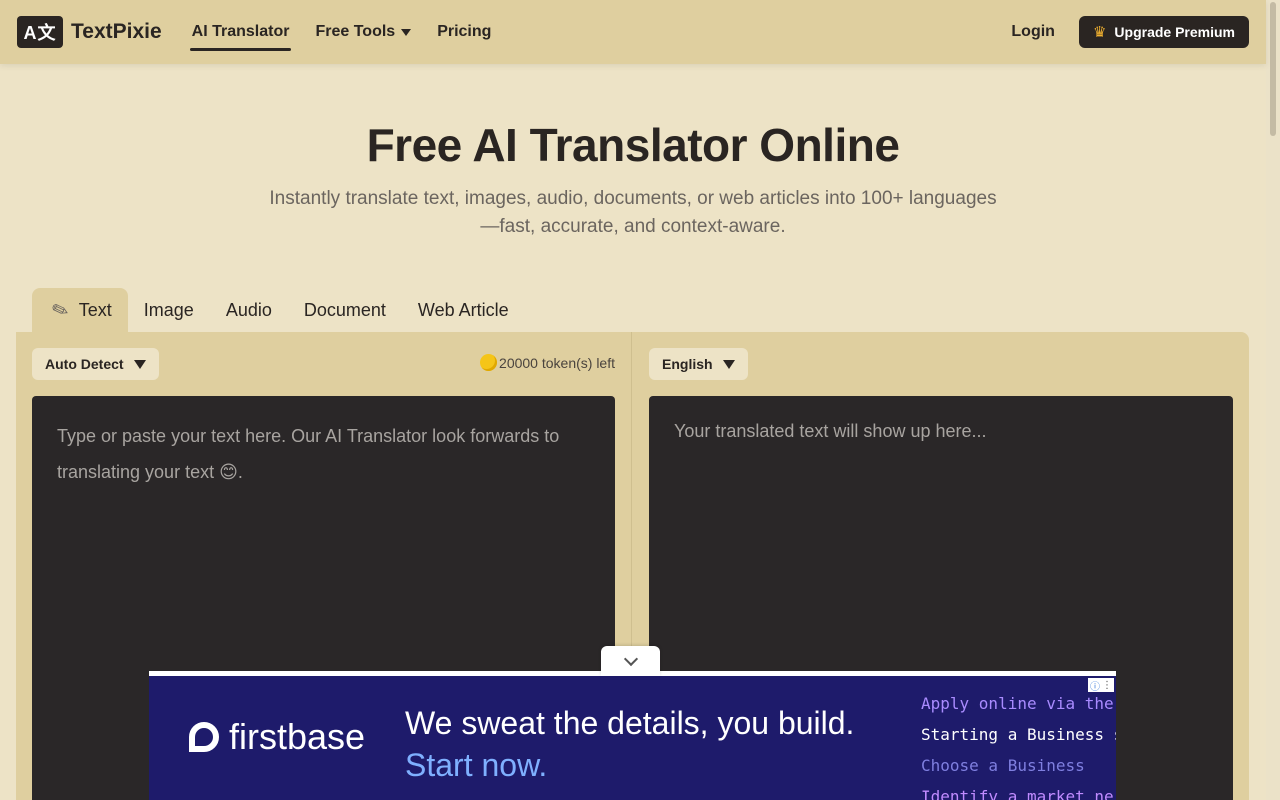  I want to click on header-actions: Login ♛ Upgrade Premium, so click(1130, 32).